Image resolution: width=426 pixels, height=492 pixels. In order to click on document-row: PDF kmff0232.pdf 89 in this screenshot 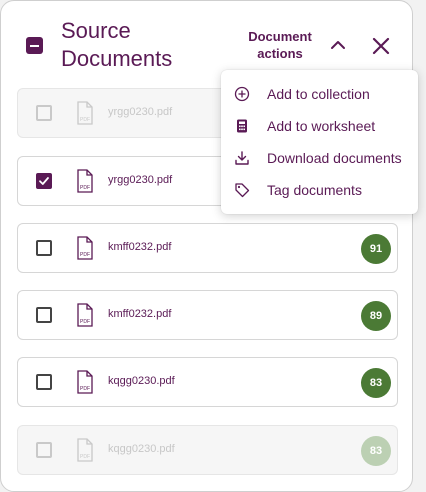, I will do `click(207, 315)`.